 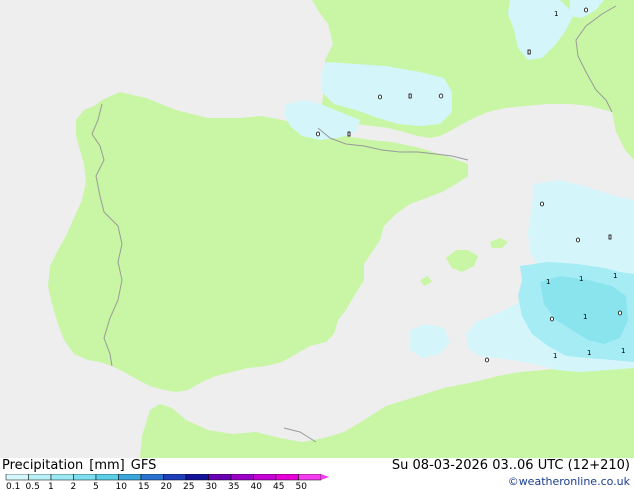 I want to click on legend-arrow, so click(x=325, y=477).